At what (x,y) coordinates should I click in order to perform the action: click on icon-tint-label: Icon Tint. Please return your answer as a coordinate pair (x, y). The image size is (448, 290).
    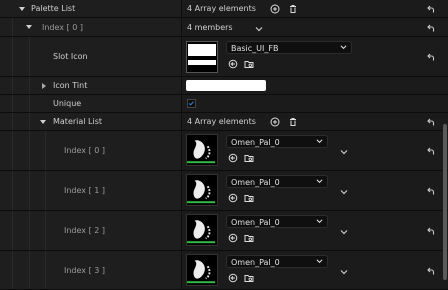
    Looking at the image, I should click on (70, 85).